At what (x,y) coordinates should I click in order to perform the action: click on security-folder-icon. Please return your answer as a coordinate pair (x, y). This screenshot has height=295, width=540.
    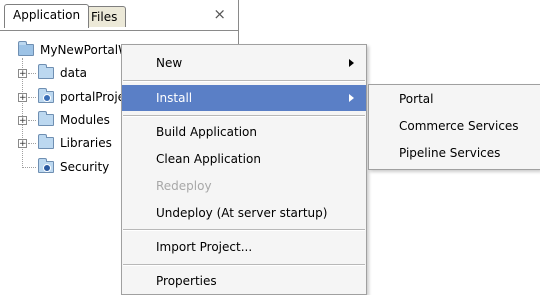
    Looking at the image, I should click on (46, 165).